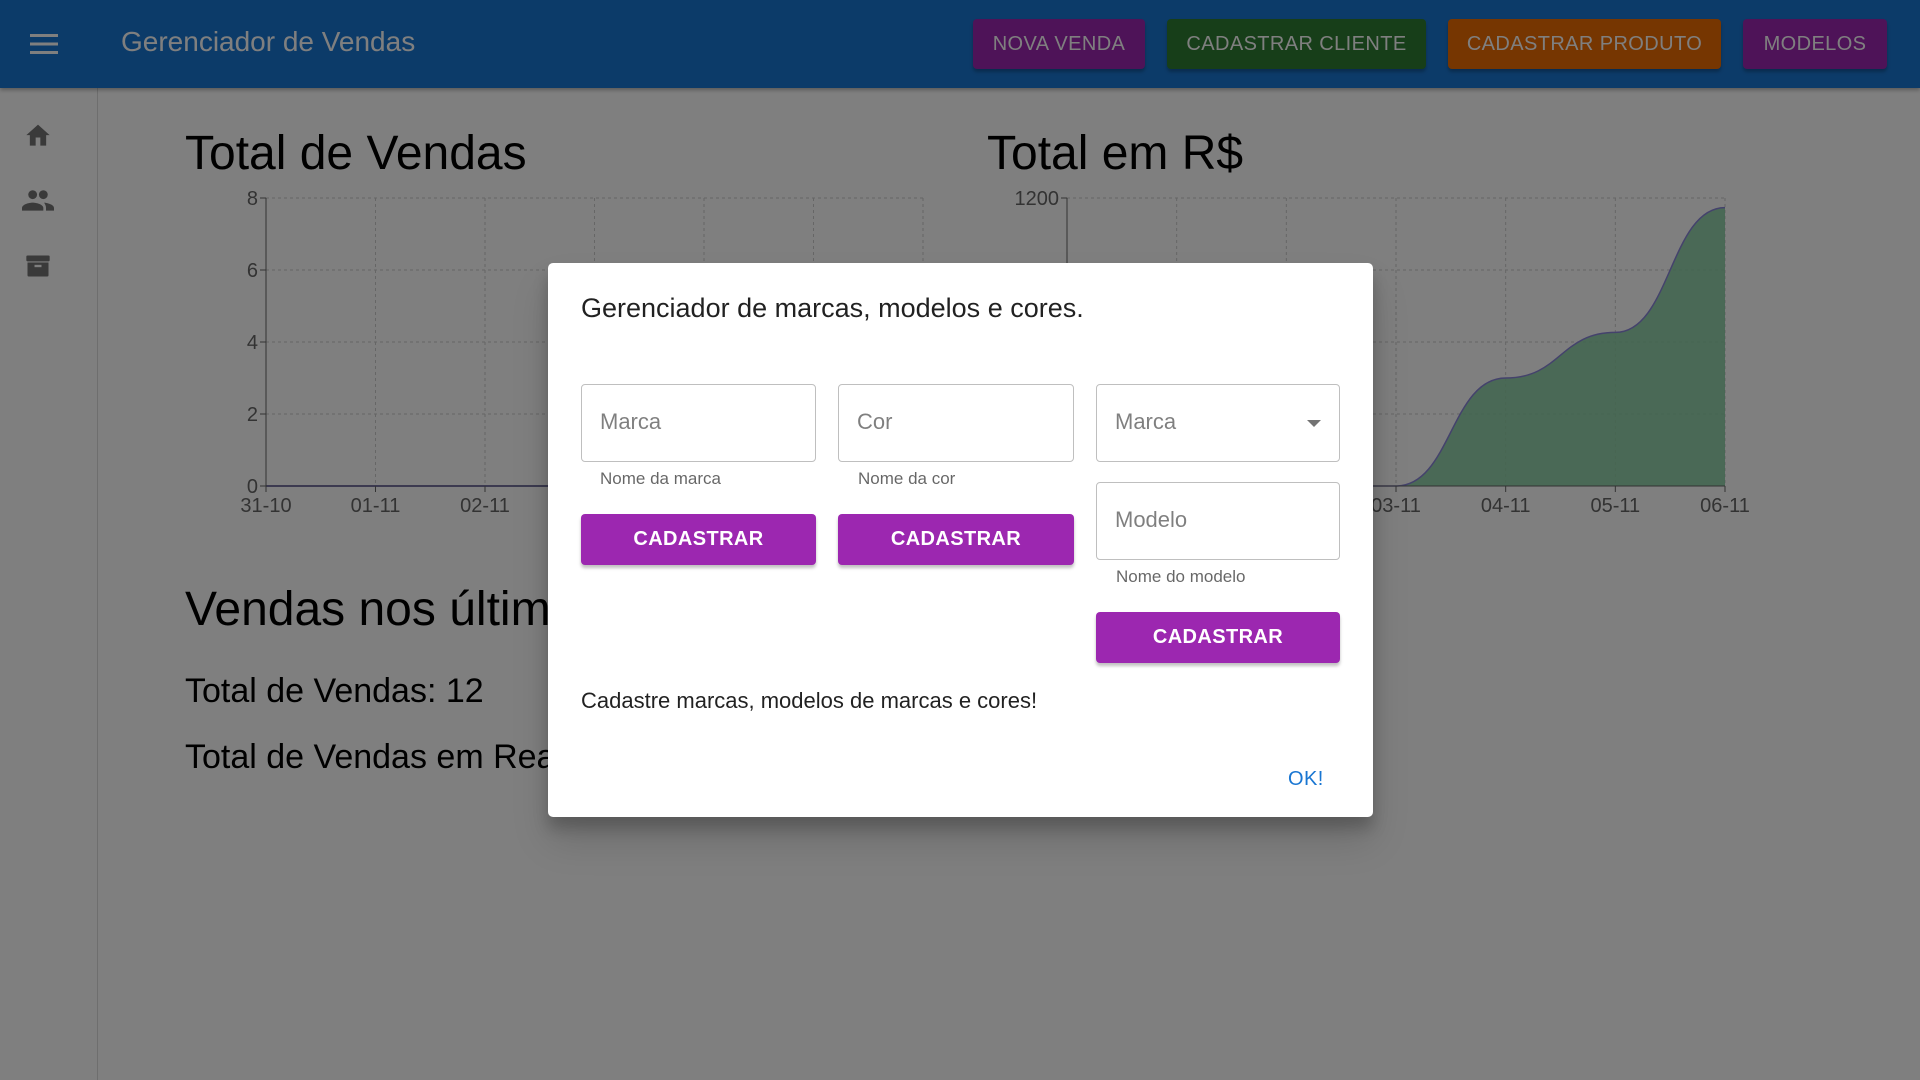  I want to click on cadastrar-cor-button: CADASTRAR, so click(956, 539).